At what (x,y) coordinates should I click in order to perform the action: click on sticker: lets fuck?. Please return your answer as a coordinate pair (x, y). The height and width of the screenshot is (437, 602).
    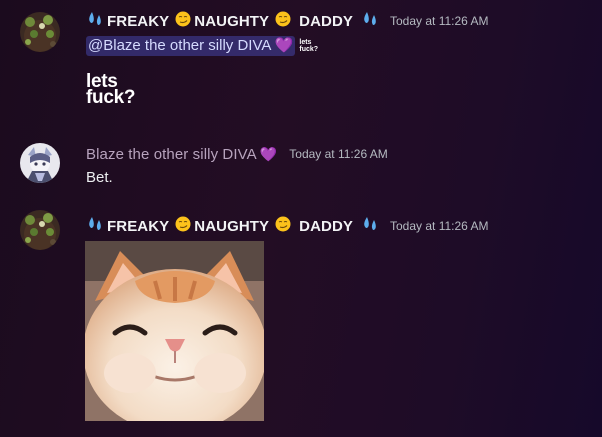
    Looking at the image, I should click on (116, 90).